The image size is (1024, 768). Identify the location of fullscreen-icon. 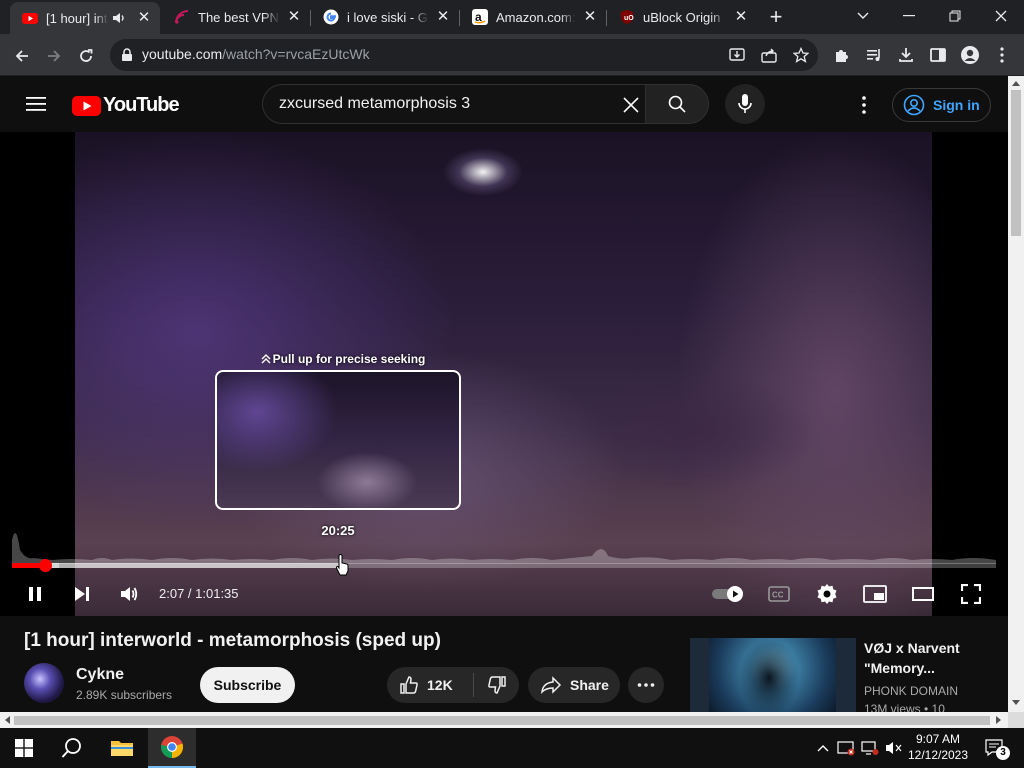
(971, 594).